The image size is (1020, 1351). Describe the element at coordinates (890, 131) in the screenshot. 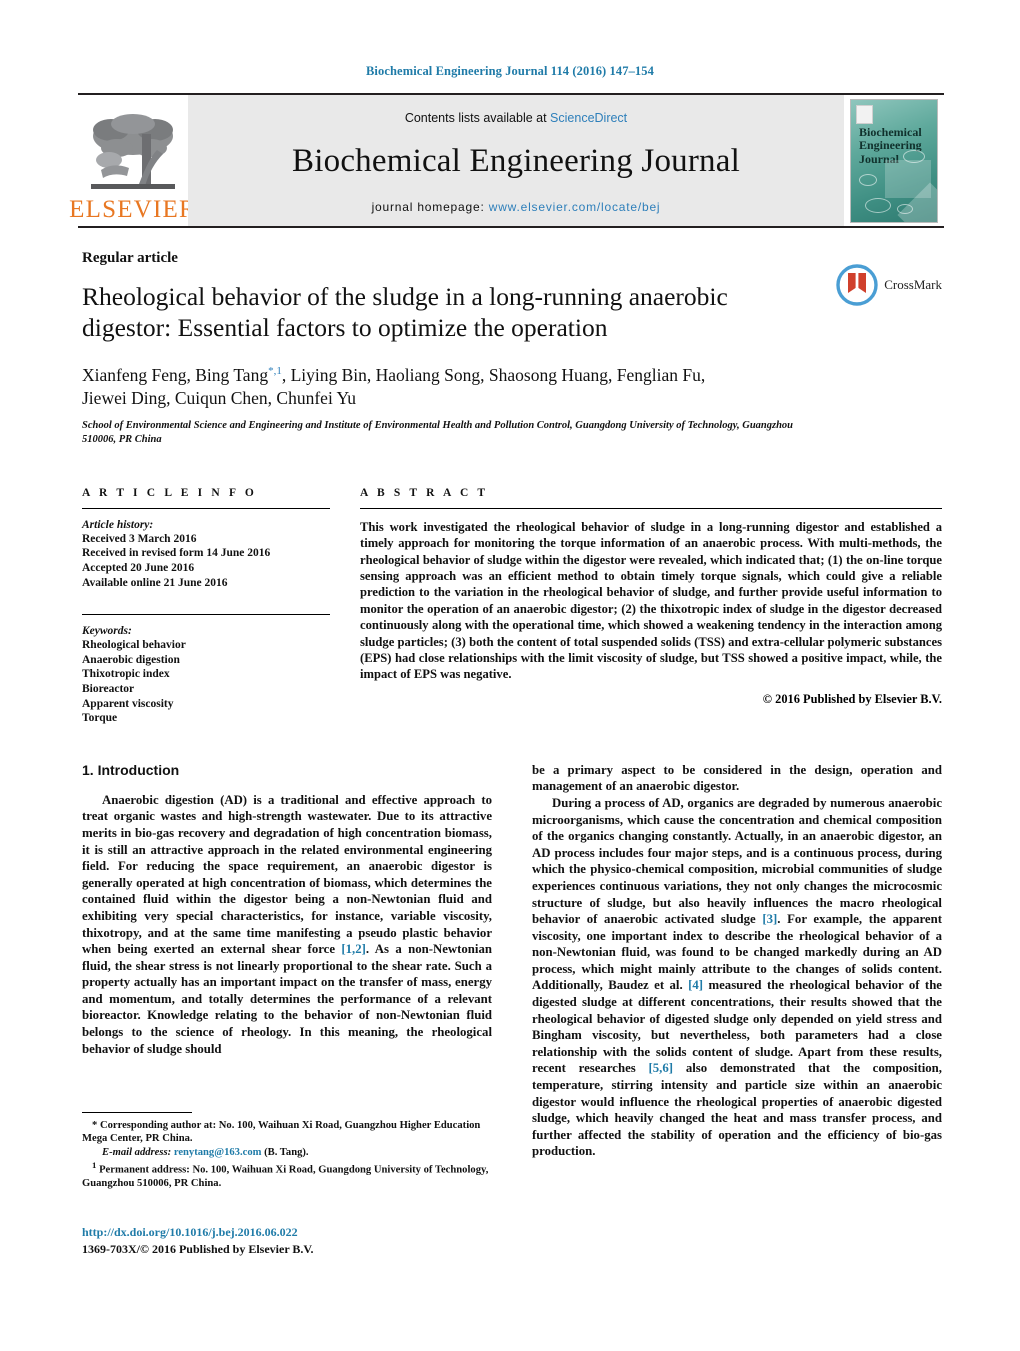

I see `cover-title-line-1: Biochemical` at that location.